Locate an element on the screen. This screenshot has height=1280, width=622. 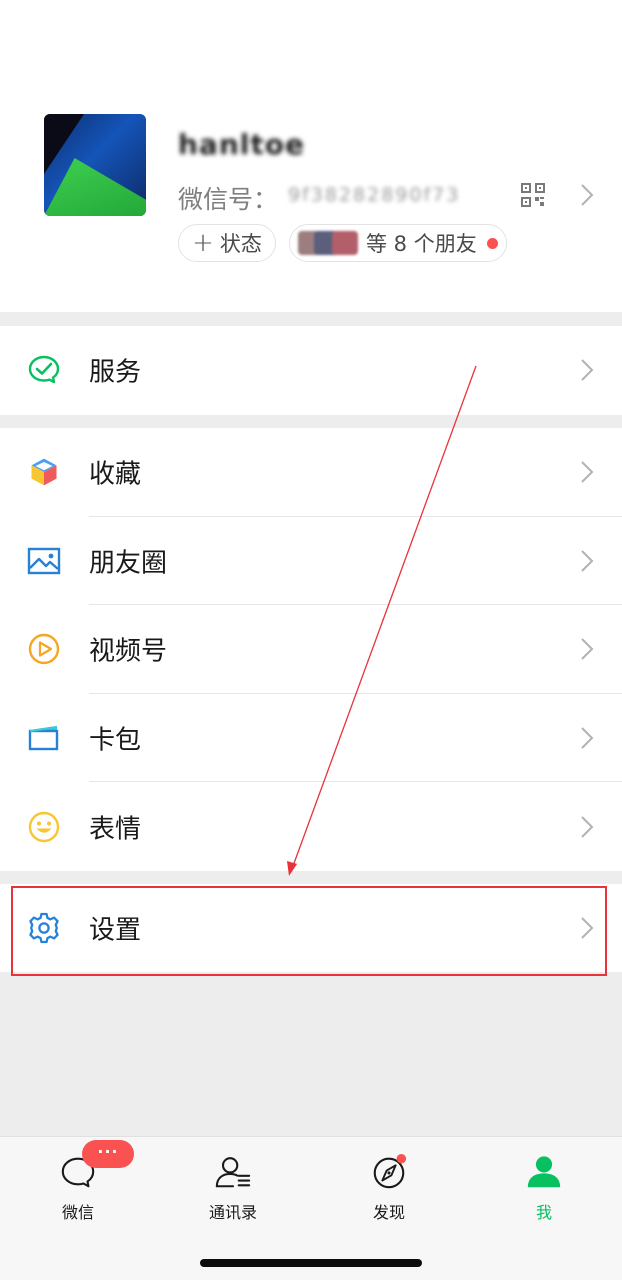
card-icon is located at coordinates (44, 738).